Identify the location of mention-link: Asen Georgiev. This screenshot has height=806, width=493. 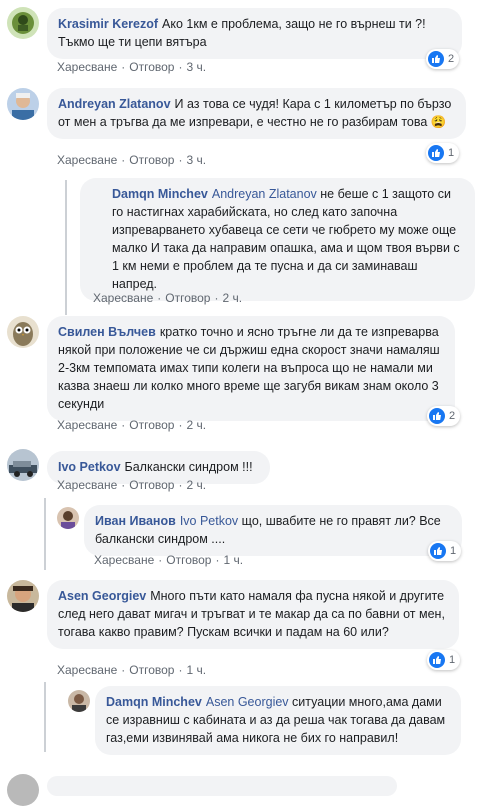
(247, 702).